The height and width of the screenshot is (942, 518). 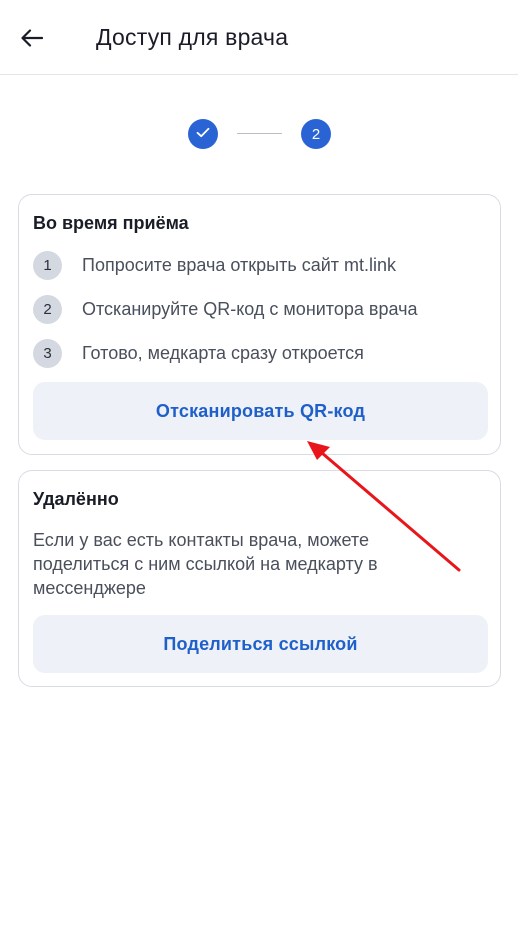 I want to click on step-text: Отсканируйте QR-код с монитора врача, so click(x=250, y=308).